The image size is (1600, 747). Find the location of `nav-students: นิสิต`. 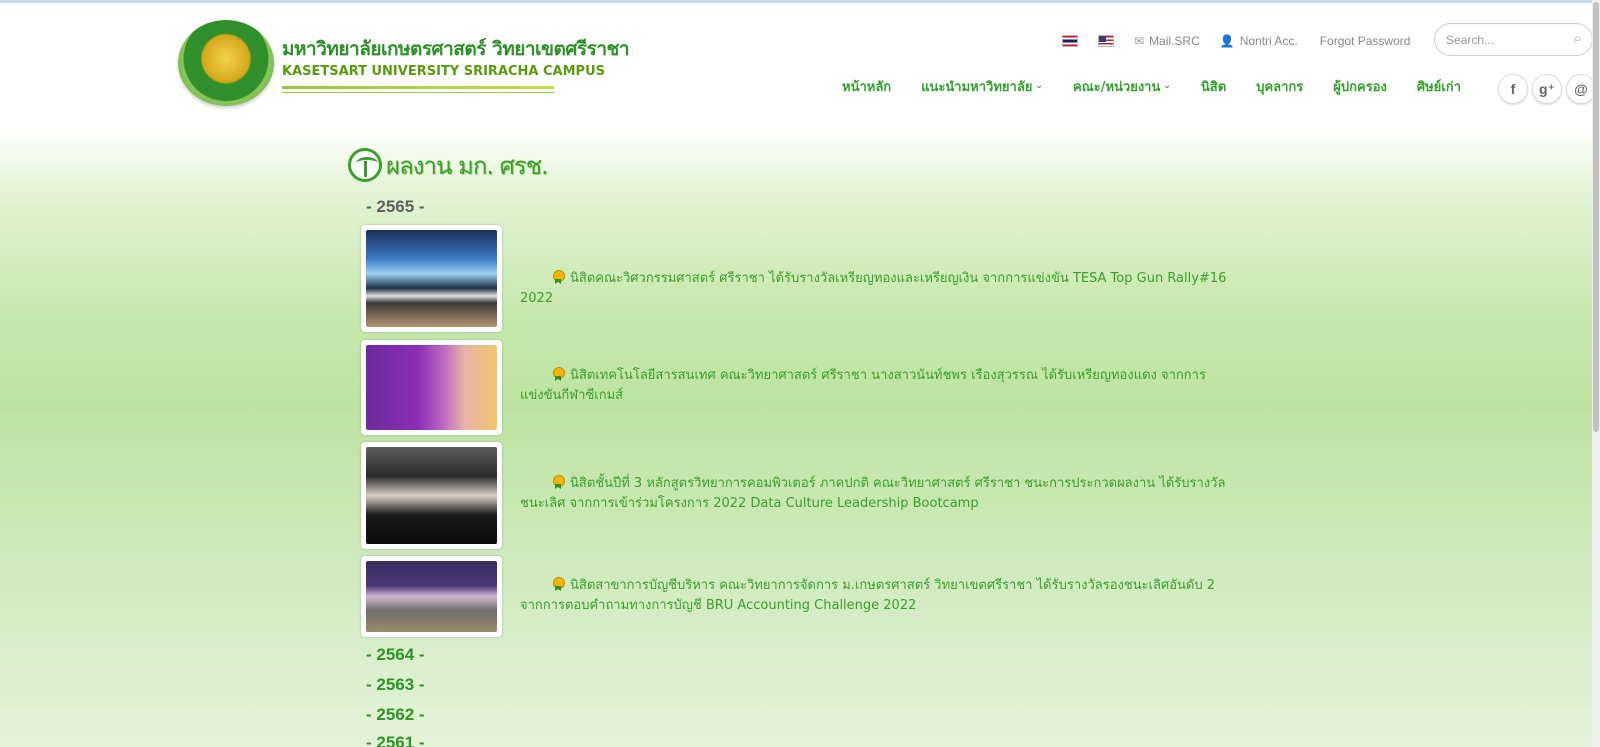

nav-students: นิสิต is located at coordinates (1213, 86).